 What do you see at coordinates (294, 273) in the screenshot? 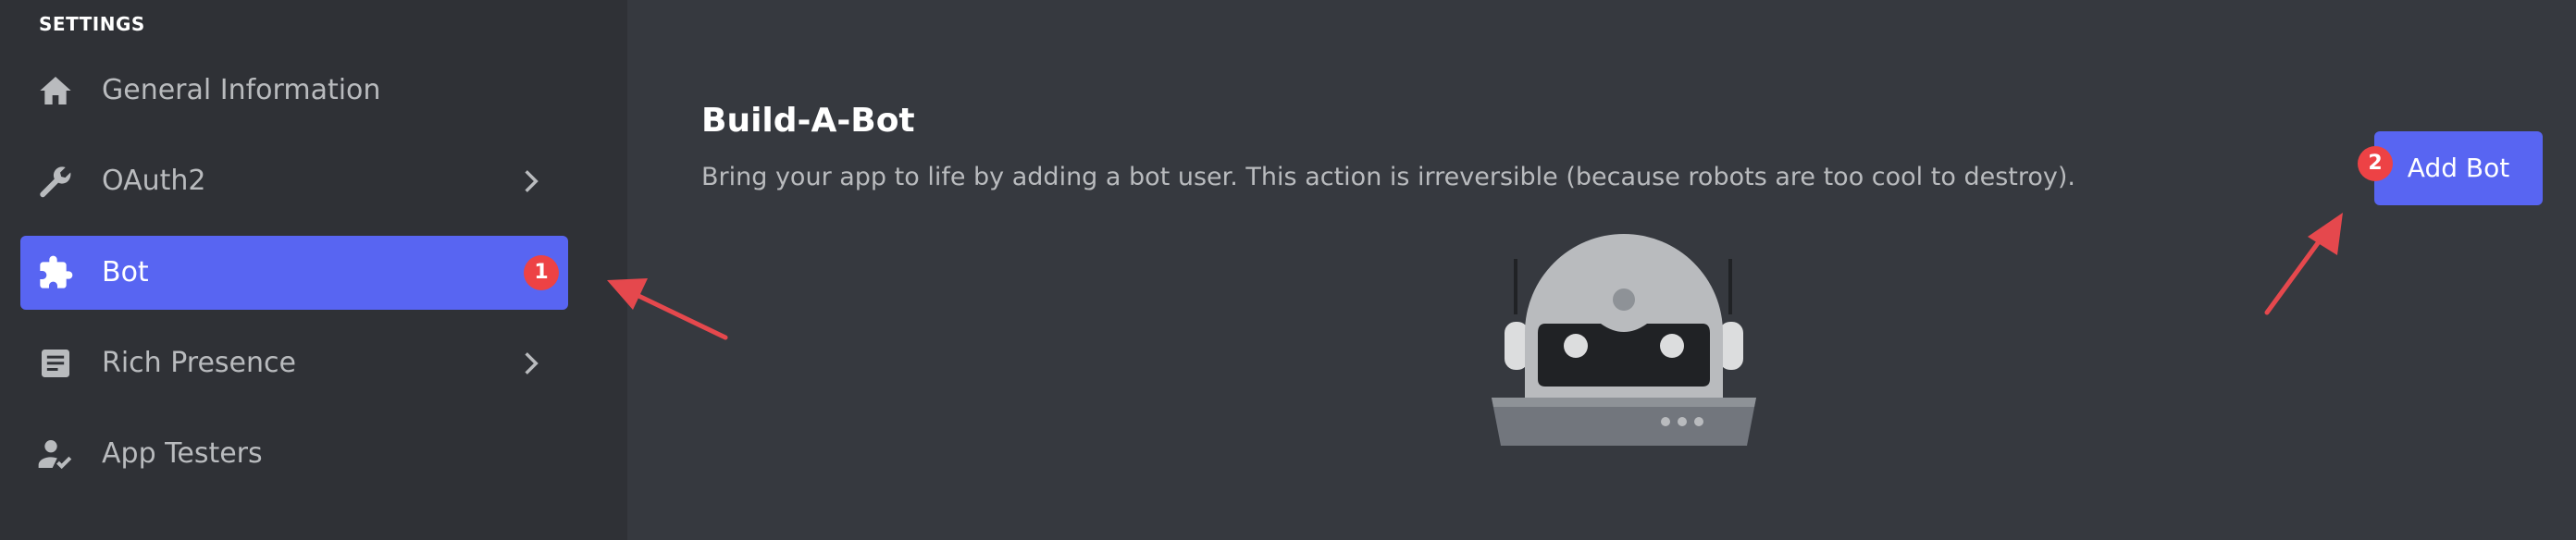
I see `sidebar-item-bot: Bot 1` at bounding box center [294, 273].